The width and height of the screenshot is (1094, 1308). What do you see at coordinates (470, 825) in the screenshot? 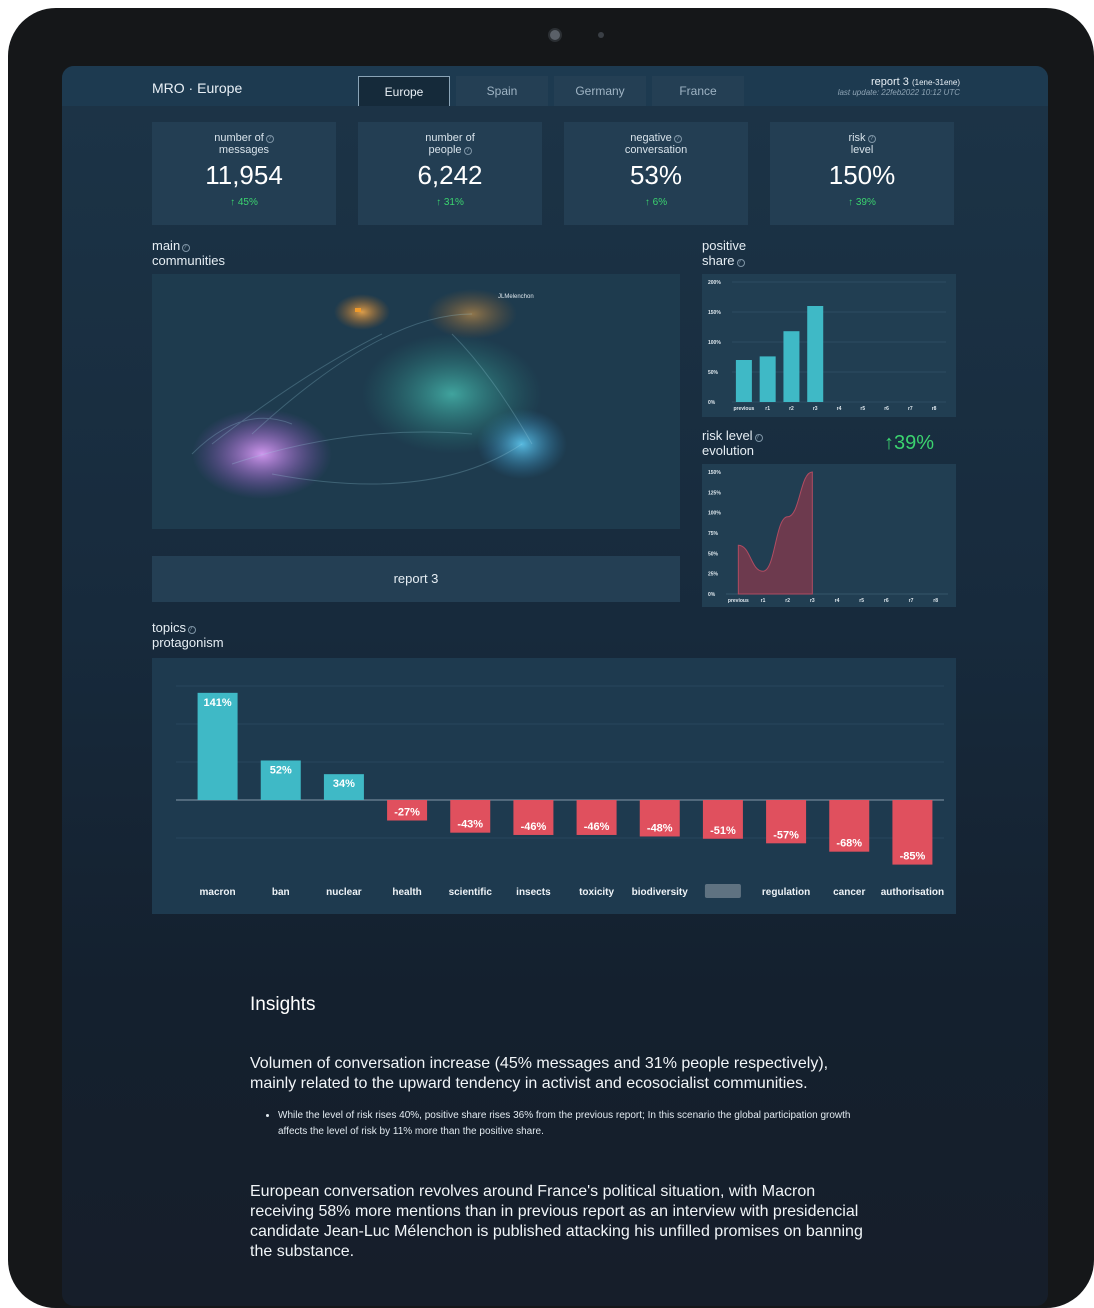
I see `bar-value-label: -43%` at bounding box center [470, 825].